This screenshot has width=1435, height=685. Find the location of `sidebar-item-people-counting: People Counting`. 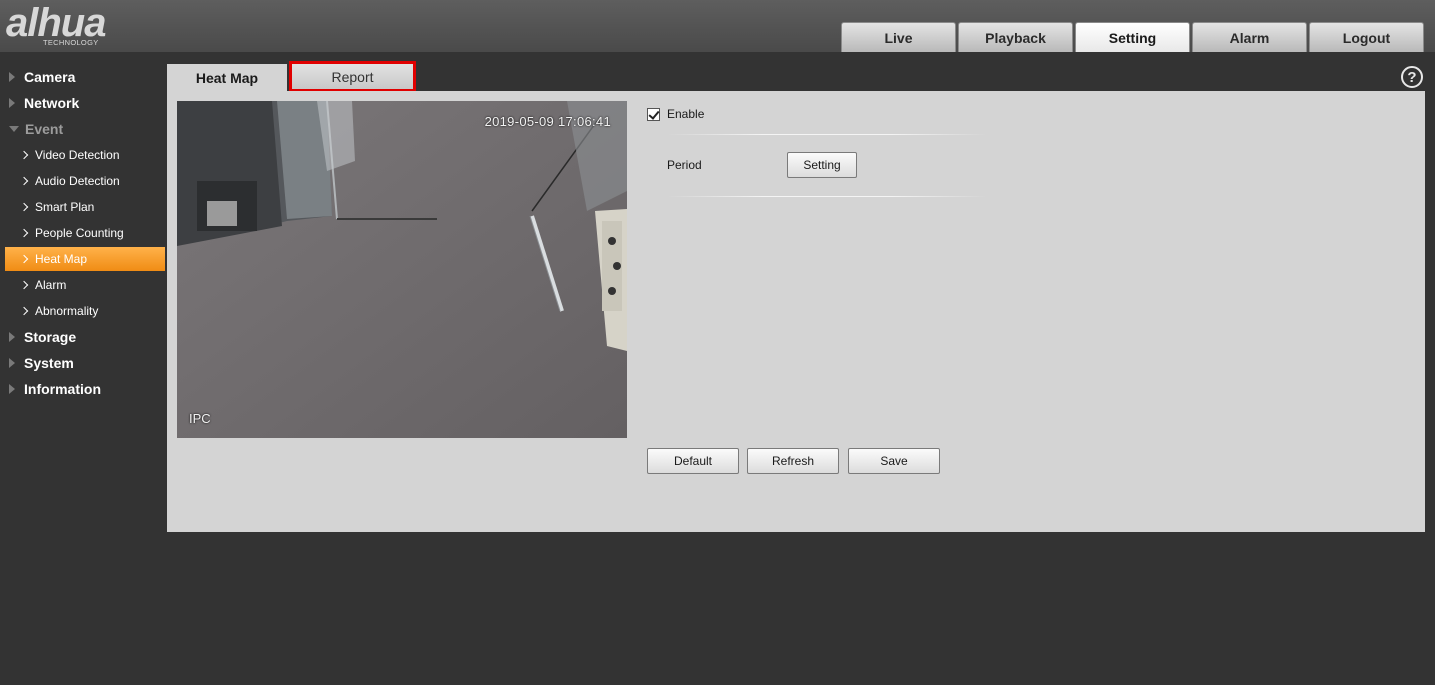

sidebar-item-people-counting: People Counting is located at coordinates (82, 233).